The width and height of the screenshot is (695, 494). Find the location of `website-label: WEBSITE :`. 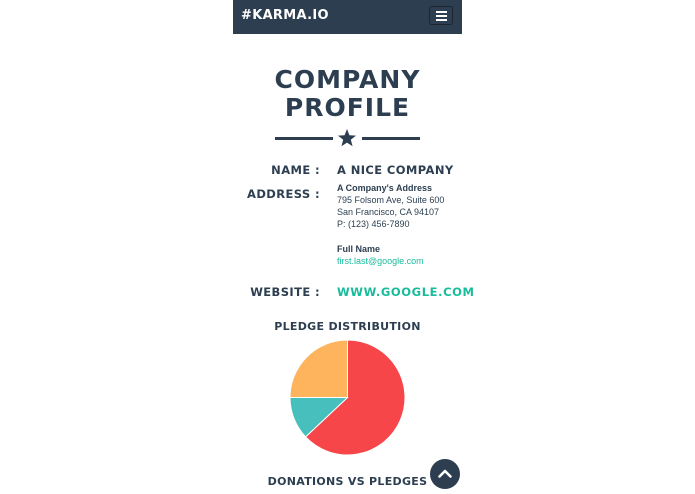

website-label: WEBSITE : is located at coordinates (285, 292).